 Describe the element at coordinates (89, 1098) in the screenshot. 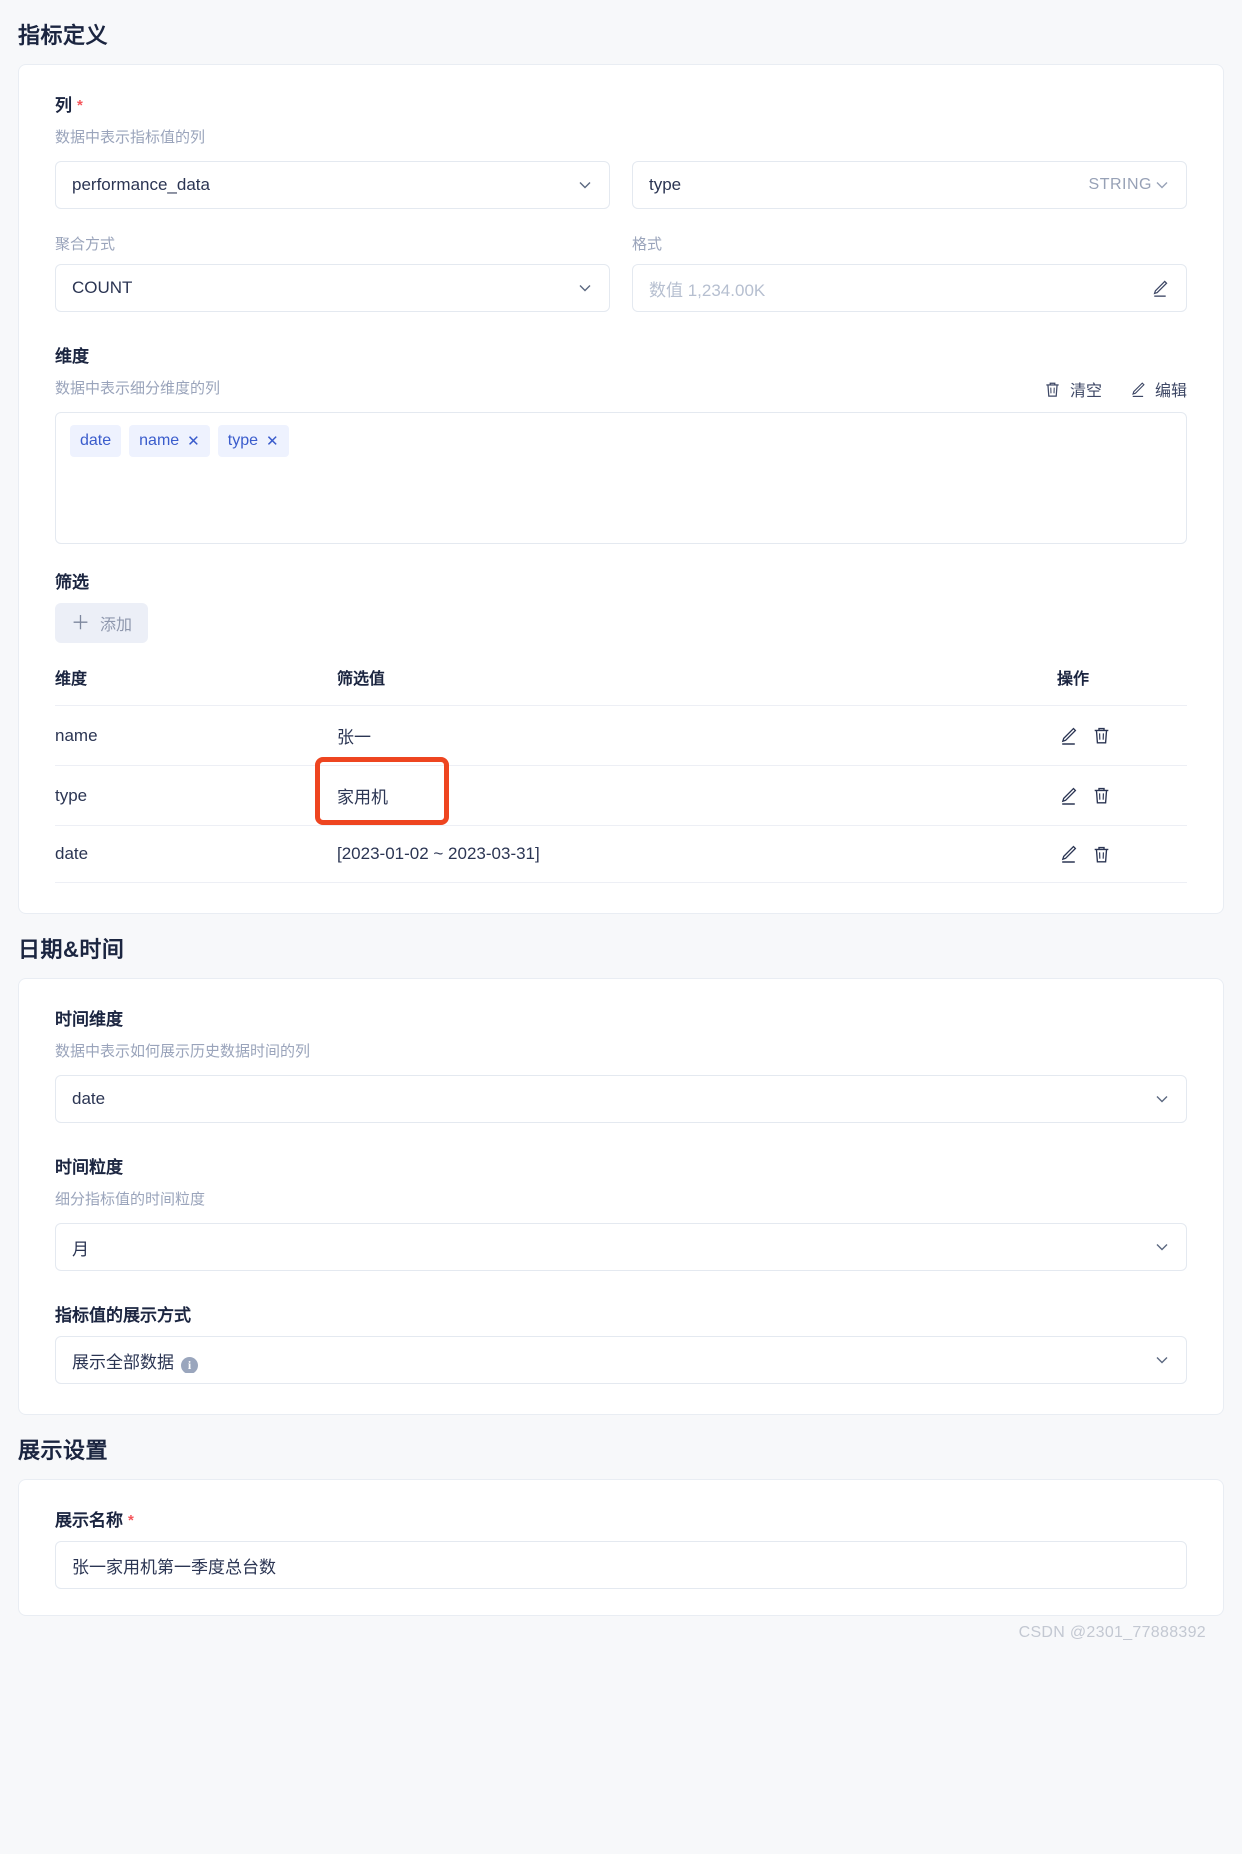

I see `time-dimension-value: date` at that location.